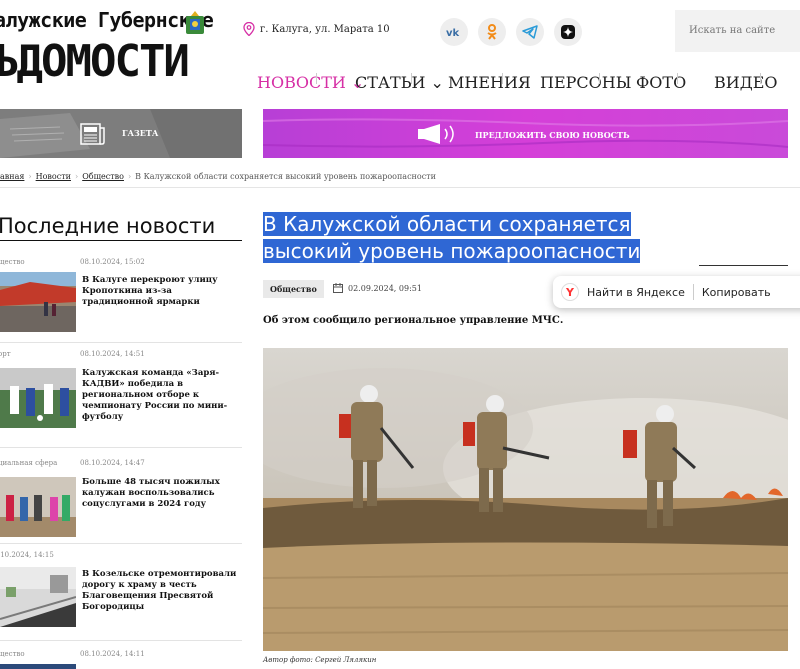 The image size is (800, 669). I want to click on chevron-down-icon: ⌄, so click(437, 82).